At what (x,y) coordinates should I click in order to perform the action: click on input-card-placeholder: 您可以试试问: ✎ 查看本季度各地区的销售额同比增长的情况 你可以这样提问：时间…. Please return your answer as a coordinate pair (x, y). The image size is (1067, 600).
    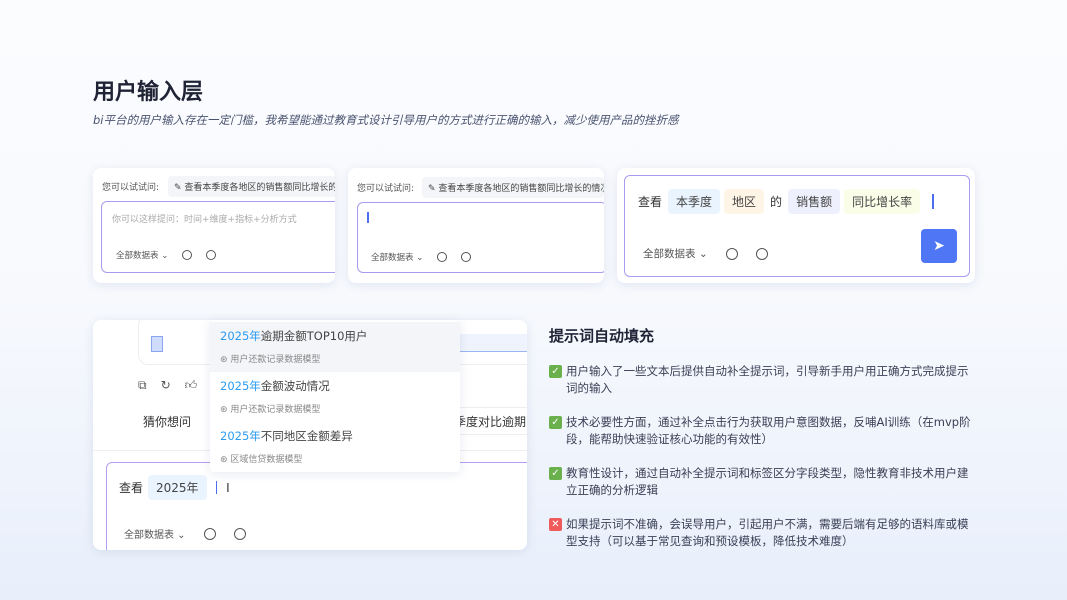
    Looking at the image, I should click on (214, 225).